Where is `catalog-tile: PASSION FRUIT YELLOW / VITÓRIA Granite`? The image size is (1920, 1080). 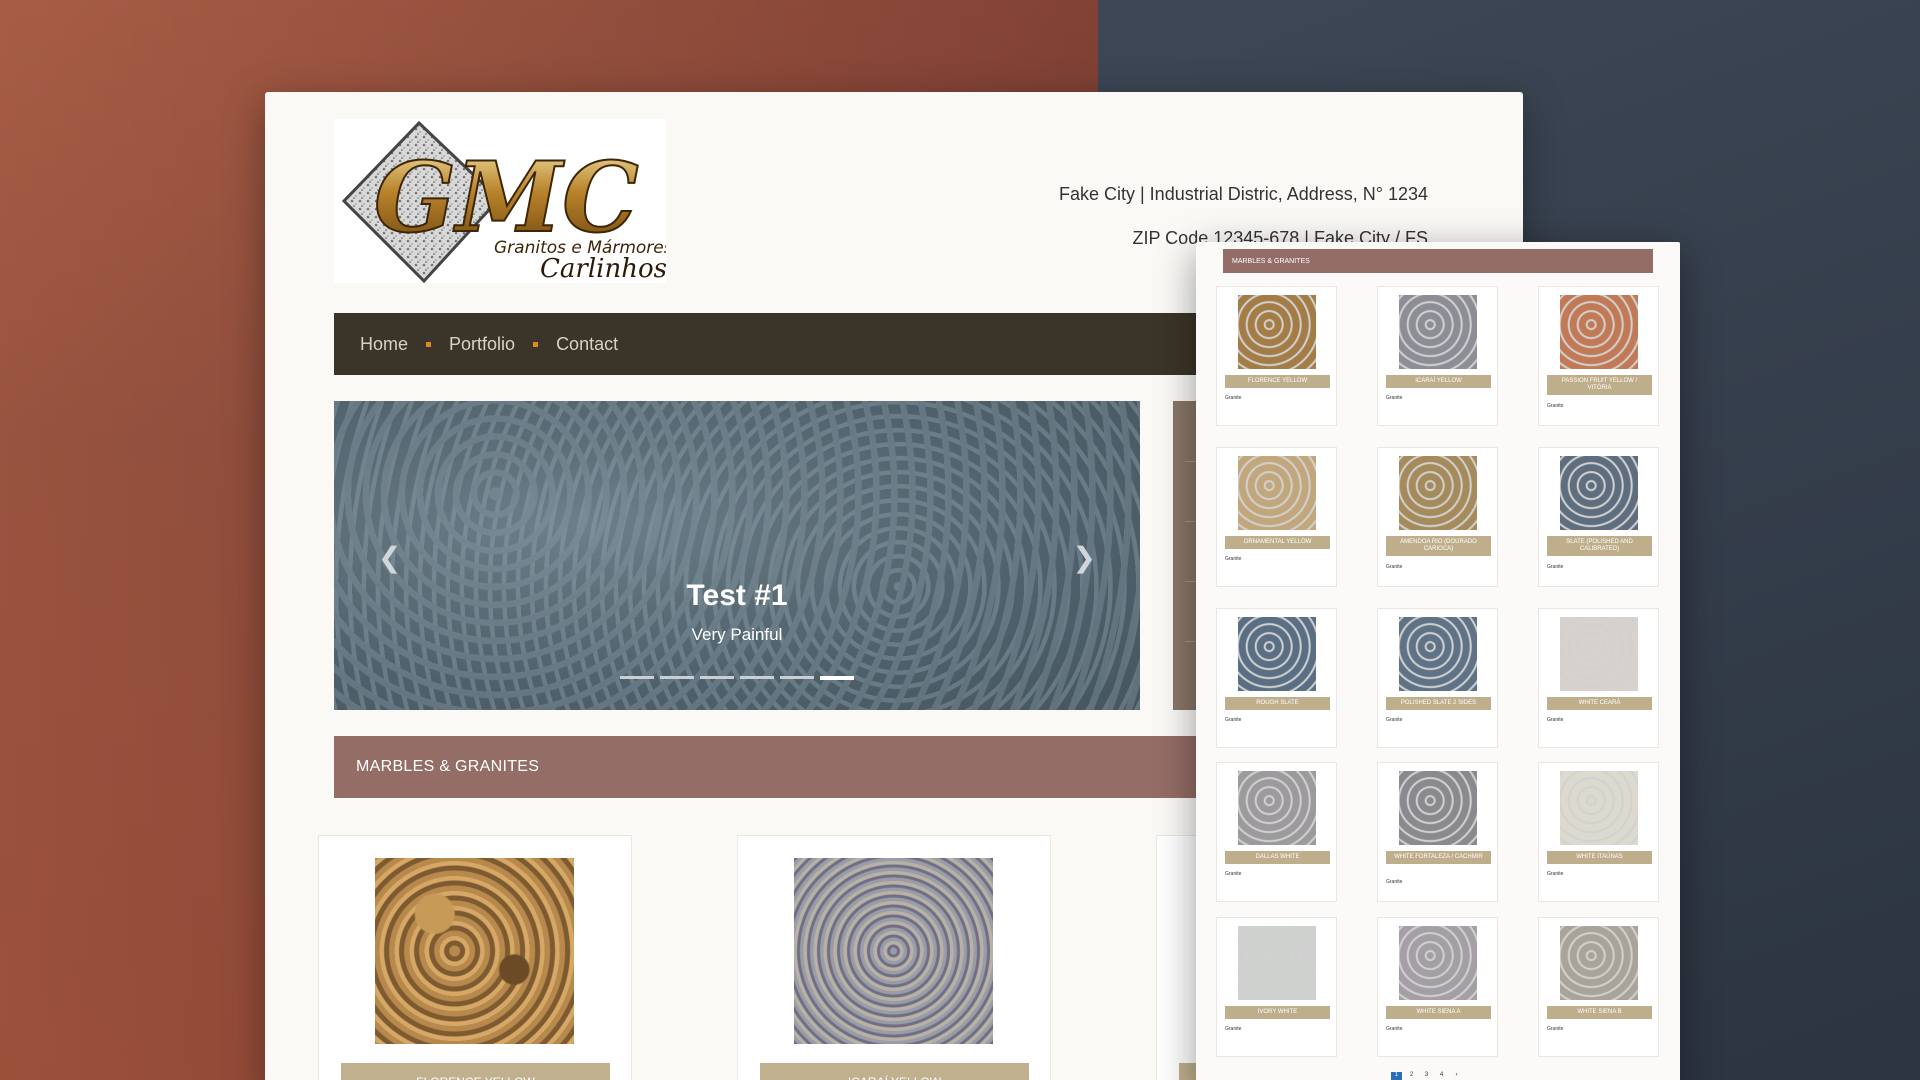
catalog-tile: PASSION FRUIT YELLOW / VITÓRIA Granite is located at coordinates (1598, 356).